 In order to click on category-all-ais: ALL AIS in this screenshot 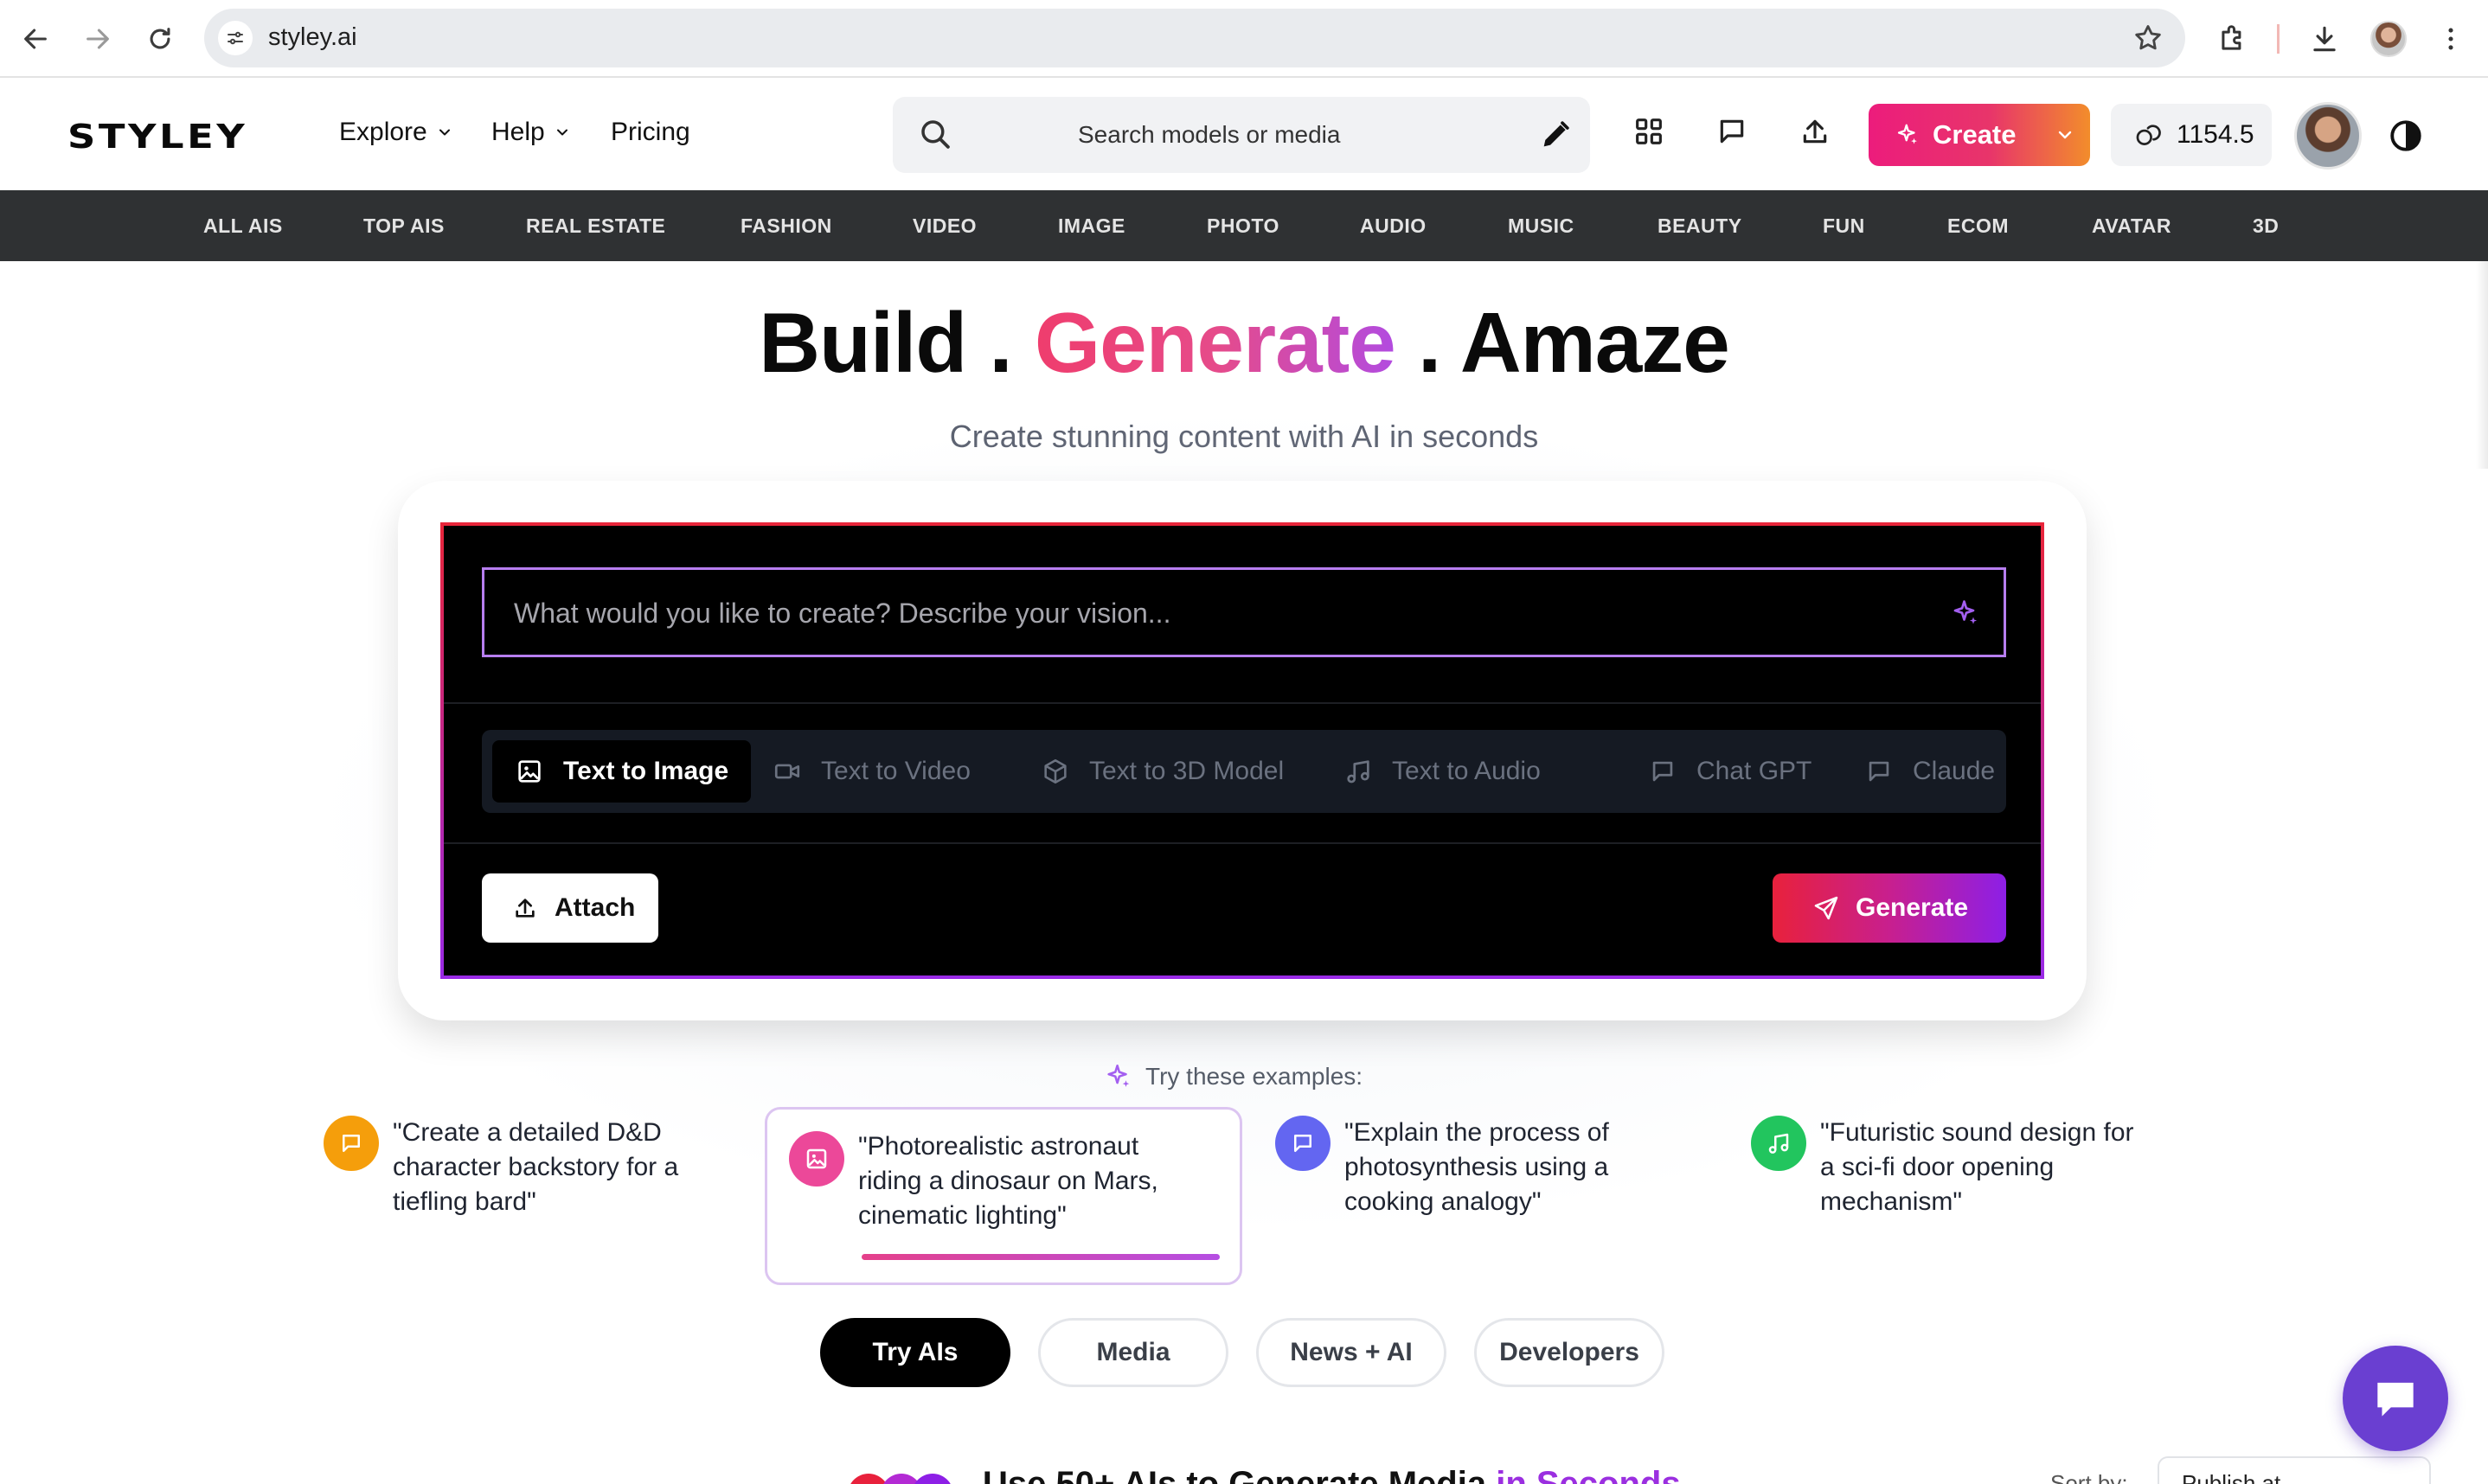, I will do `click(243, 226)`.